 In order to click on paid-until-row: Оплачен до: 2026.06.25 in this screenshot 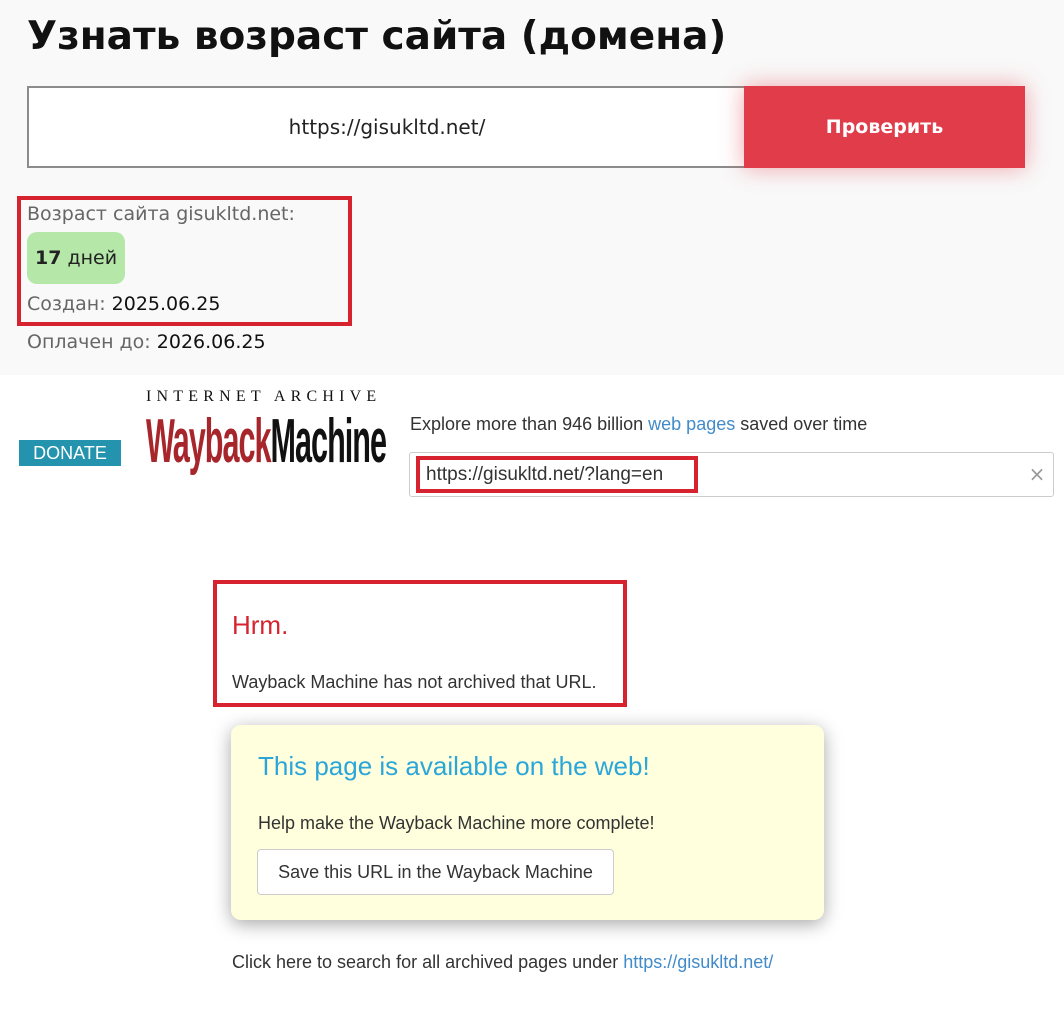, I will do `click(146, 342)`.